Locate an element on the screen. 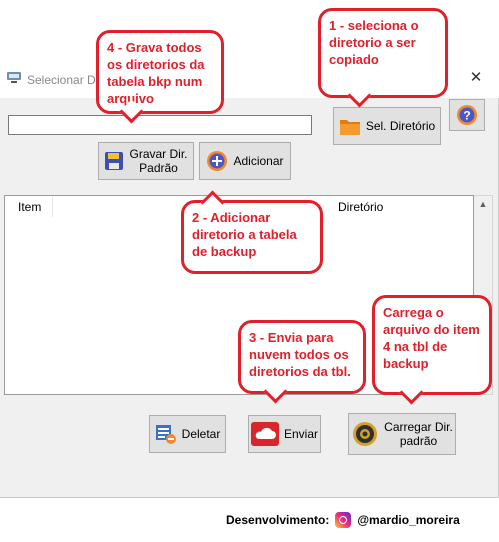 Image resolution: width=499 pixels, height=542 pixels. save-label-line2: Padrão is located at coordinates (158, 168).